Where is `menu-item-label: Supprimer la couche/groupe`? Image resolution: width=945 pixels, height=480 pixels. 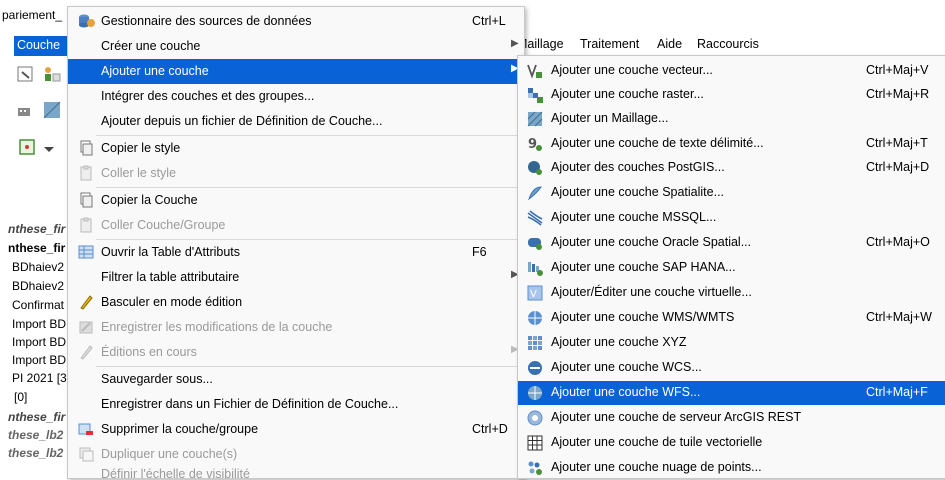
menu-item-label: Supprimer la couche/groupe is located at coordinates (180, 429).